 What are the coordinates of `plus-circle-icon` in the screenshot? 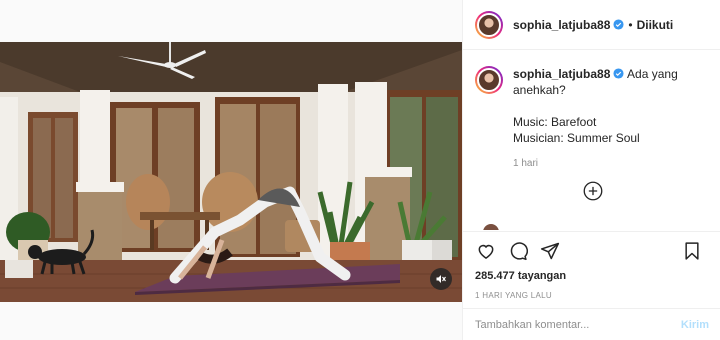 It's located at (593, 191).